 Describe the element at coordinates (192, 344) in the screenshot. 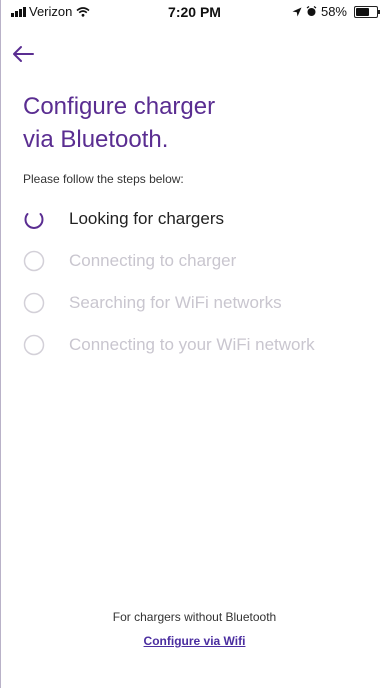

I see `step-label: Connecting to your WiFi network` at that location.